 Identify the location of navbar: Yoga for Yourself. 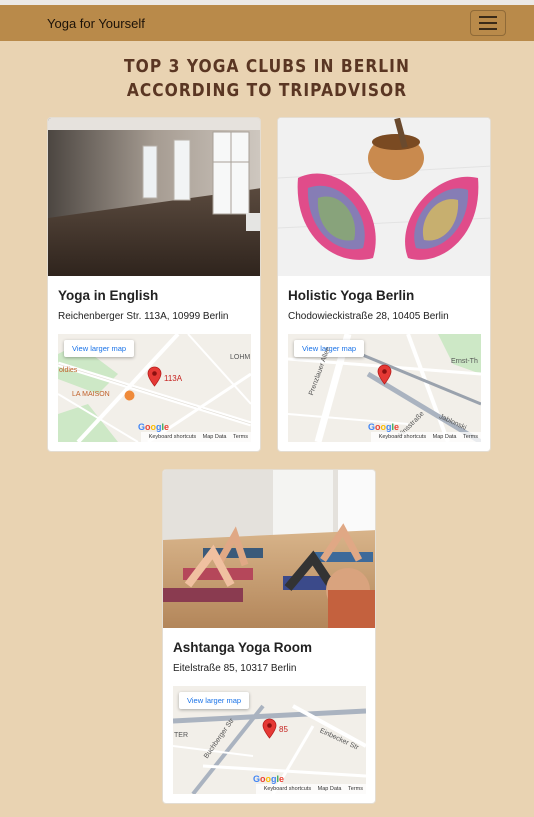
(267, 23).